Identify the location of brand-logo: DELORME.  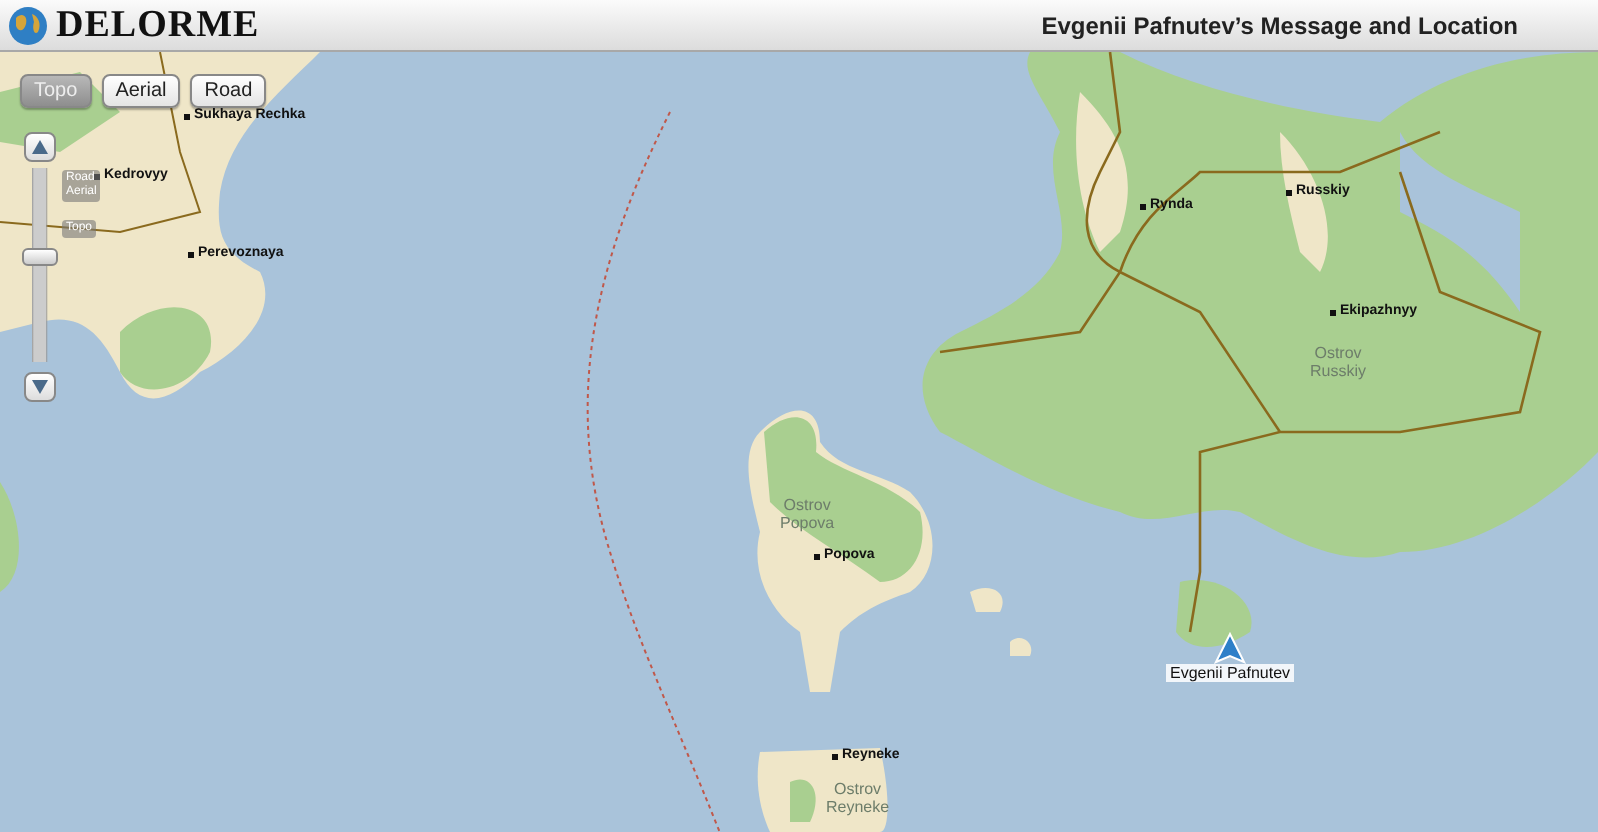
(158, 25).